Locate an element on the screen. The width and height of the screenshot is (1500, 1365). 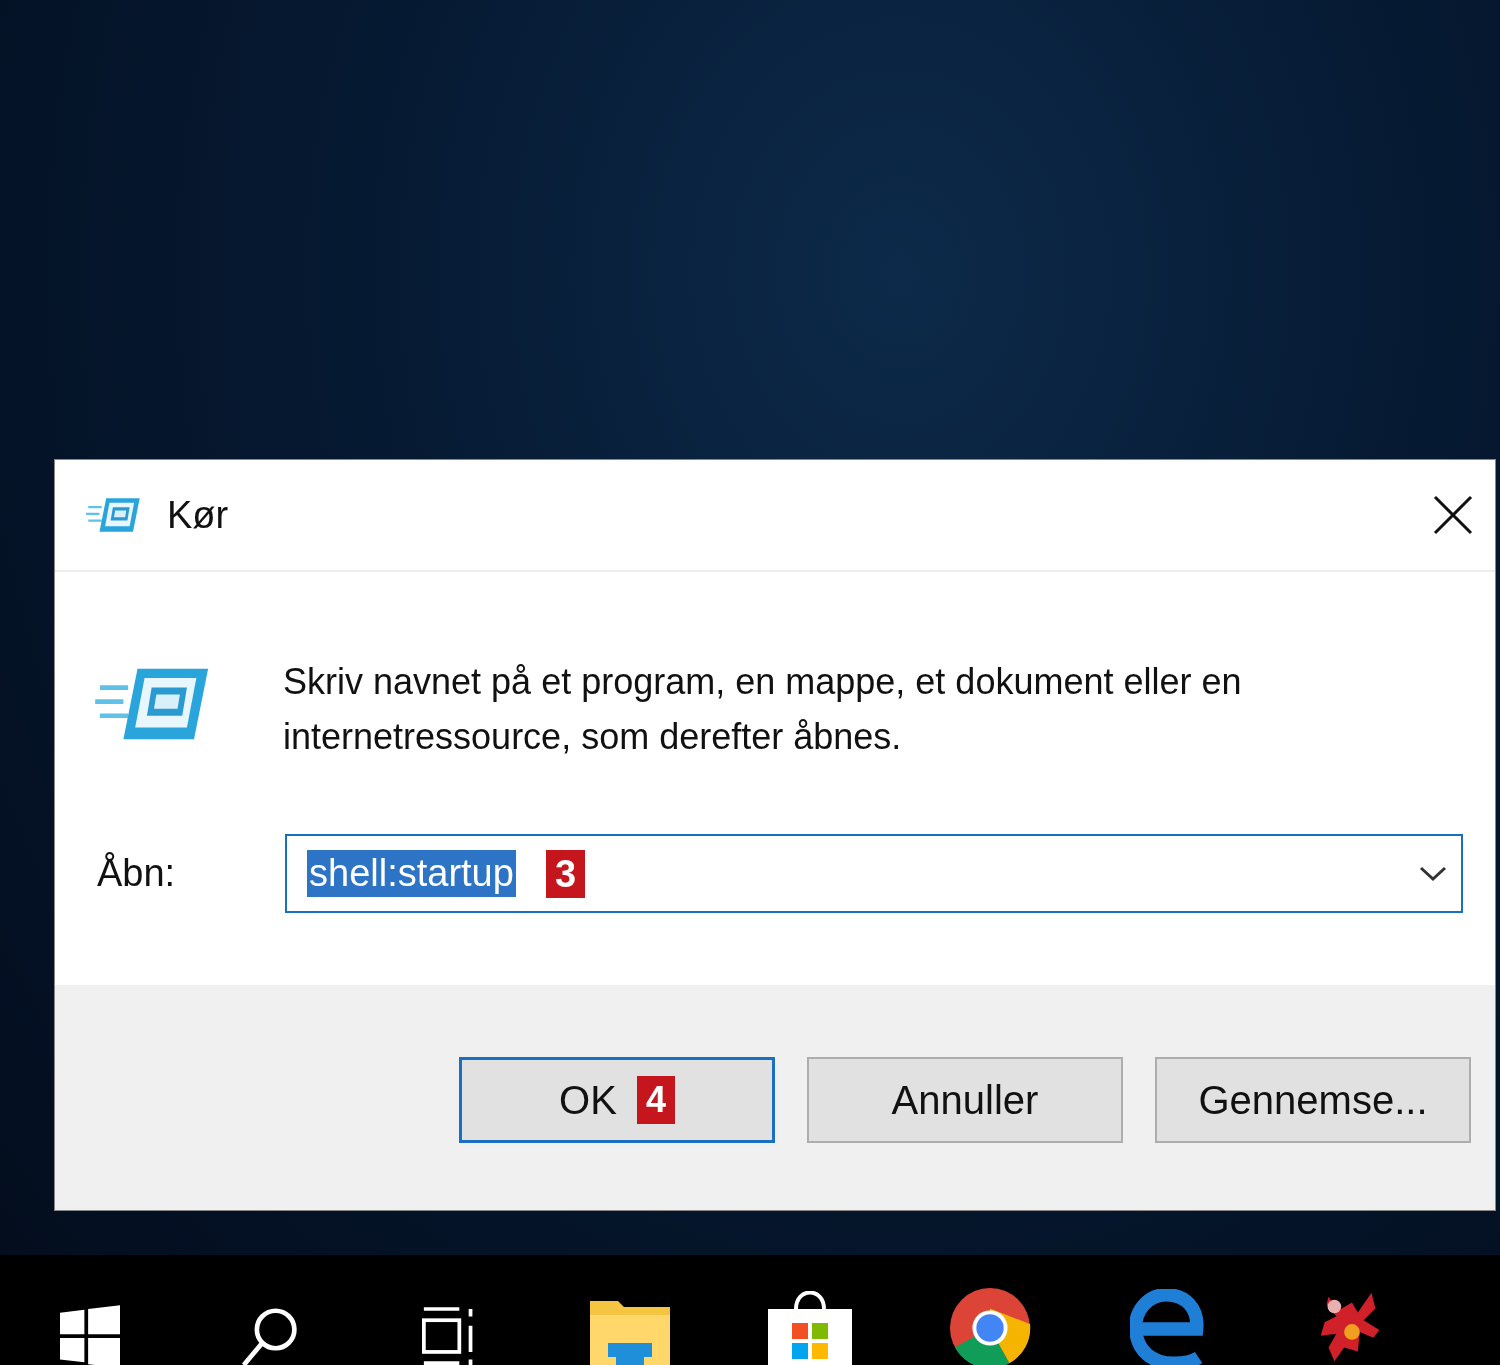
callout-badge: 4 is located at coordinates (655, 1100).